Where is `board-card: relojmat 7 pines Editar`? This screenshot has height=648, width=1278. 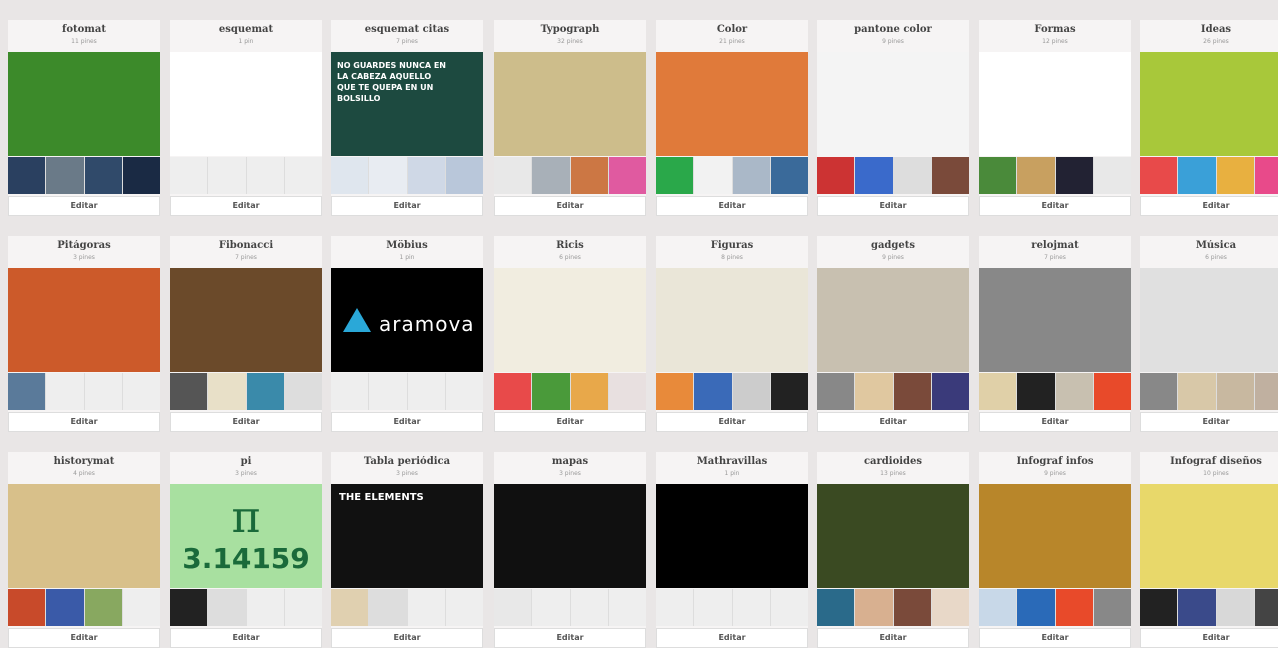
board-card: relojmat 7 pines Editar is located at coordinates (1055, 334).